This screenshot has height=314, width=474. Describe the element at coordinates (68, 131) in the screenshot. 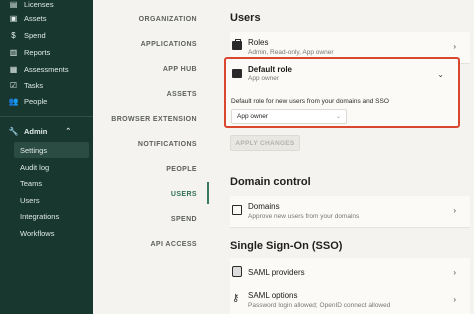

I see `chevron-up-icon: ⌃` at that location.